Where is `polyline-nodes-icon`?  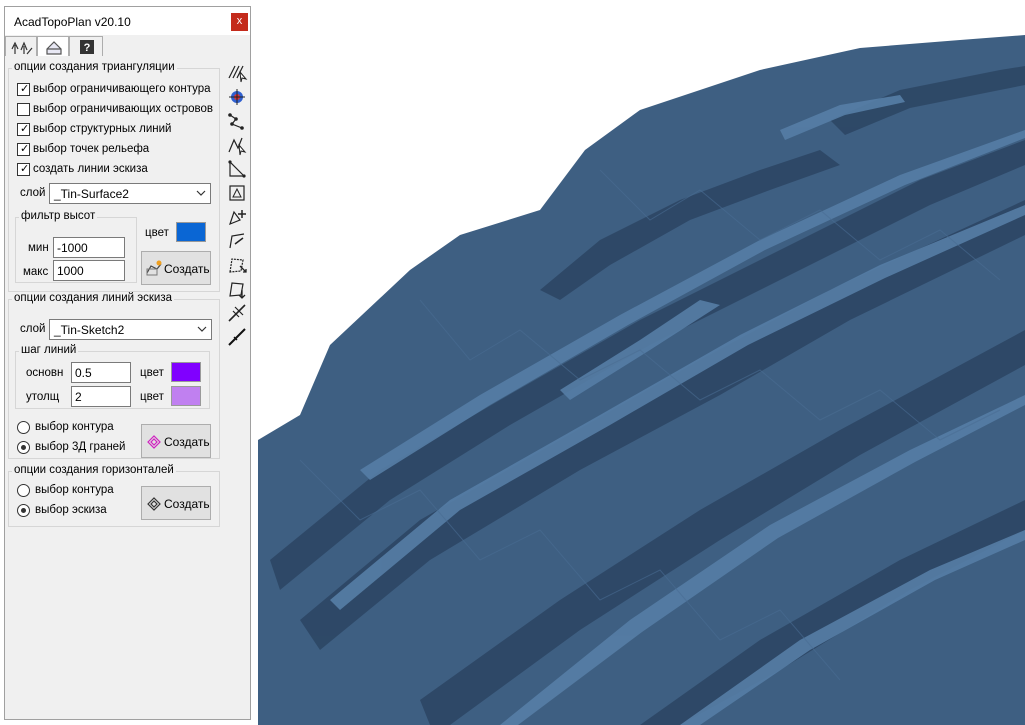 polyline-nodes-icon is located at coordinates (236, 121).